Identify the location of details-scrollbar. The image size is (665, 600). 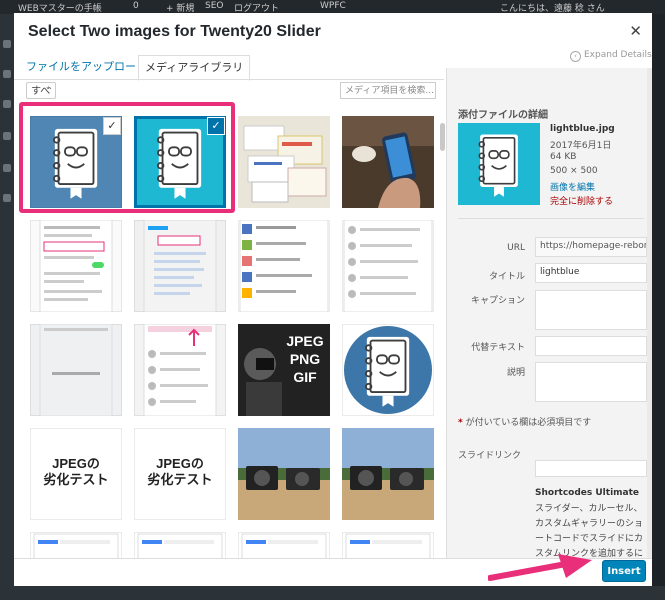
(649, 327).